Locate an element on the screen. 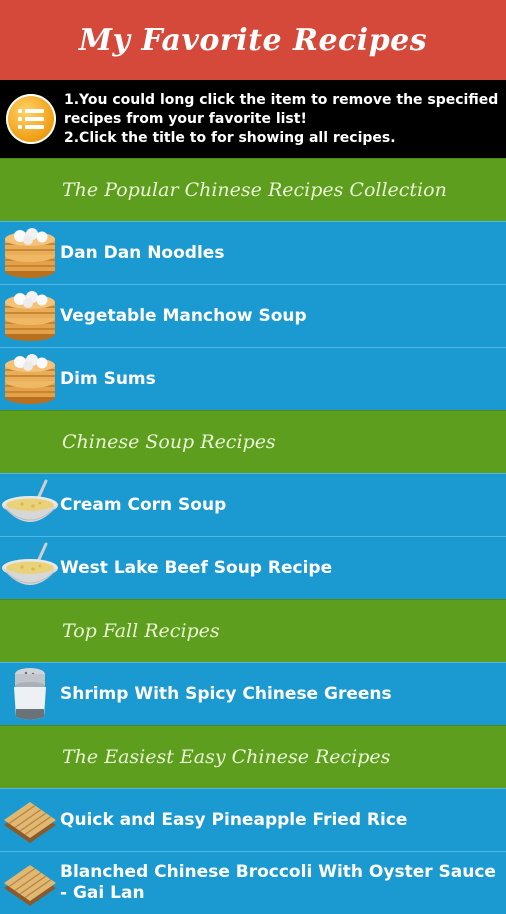 The image size is (506, 914). salt-shaker-icon is located at coordinates (30, 694).